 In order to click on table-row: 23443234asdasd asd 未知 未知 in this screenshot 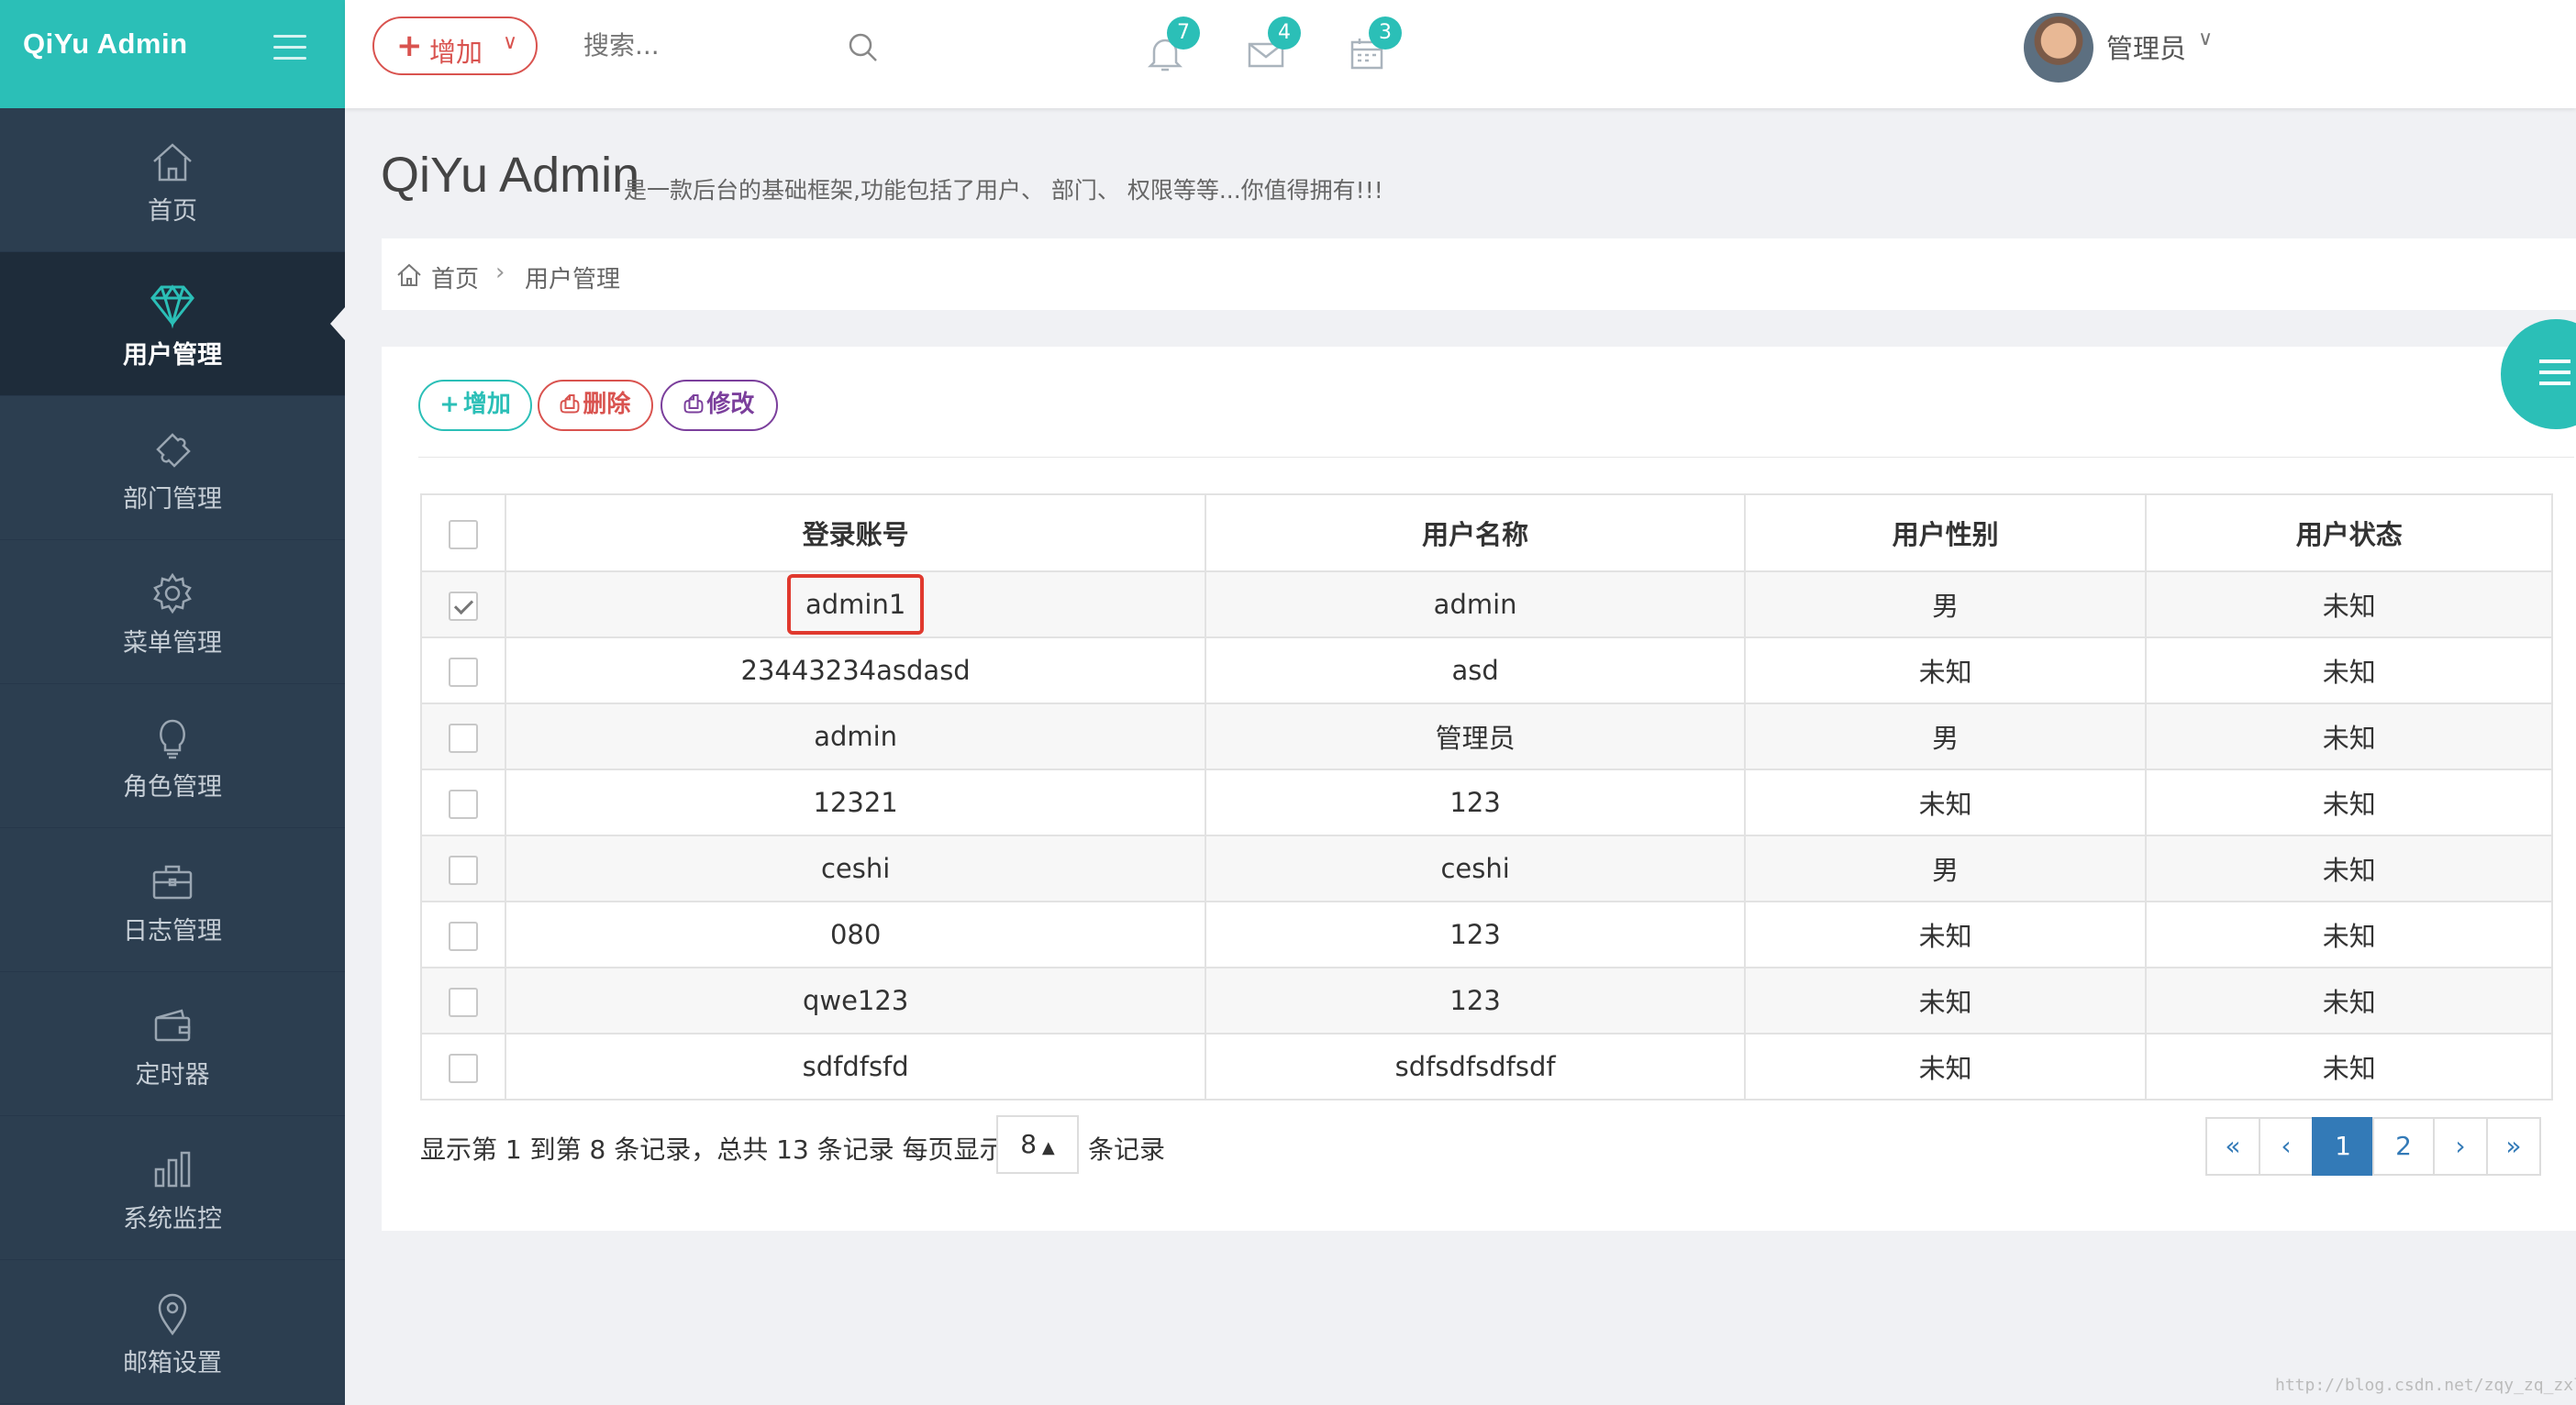, I will do `click(1486, 670)`.